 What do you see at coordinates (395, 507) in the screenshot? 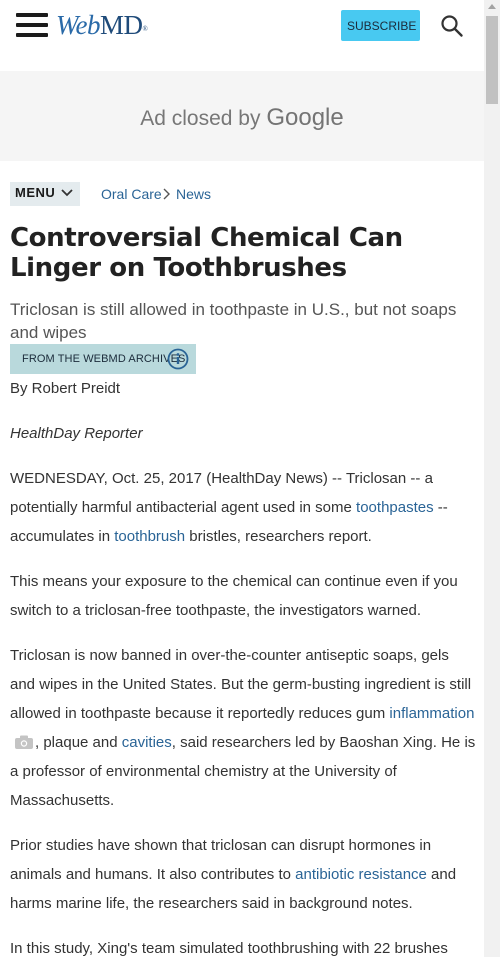
I see `link-toothpastes: toothpastes` at bounding box center [395, 507].